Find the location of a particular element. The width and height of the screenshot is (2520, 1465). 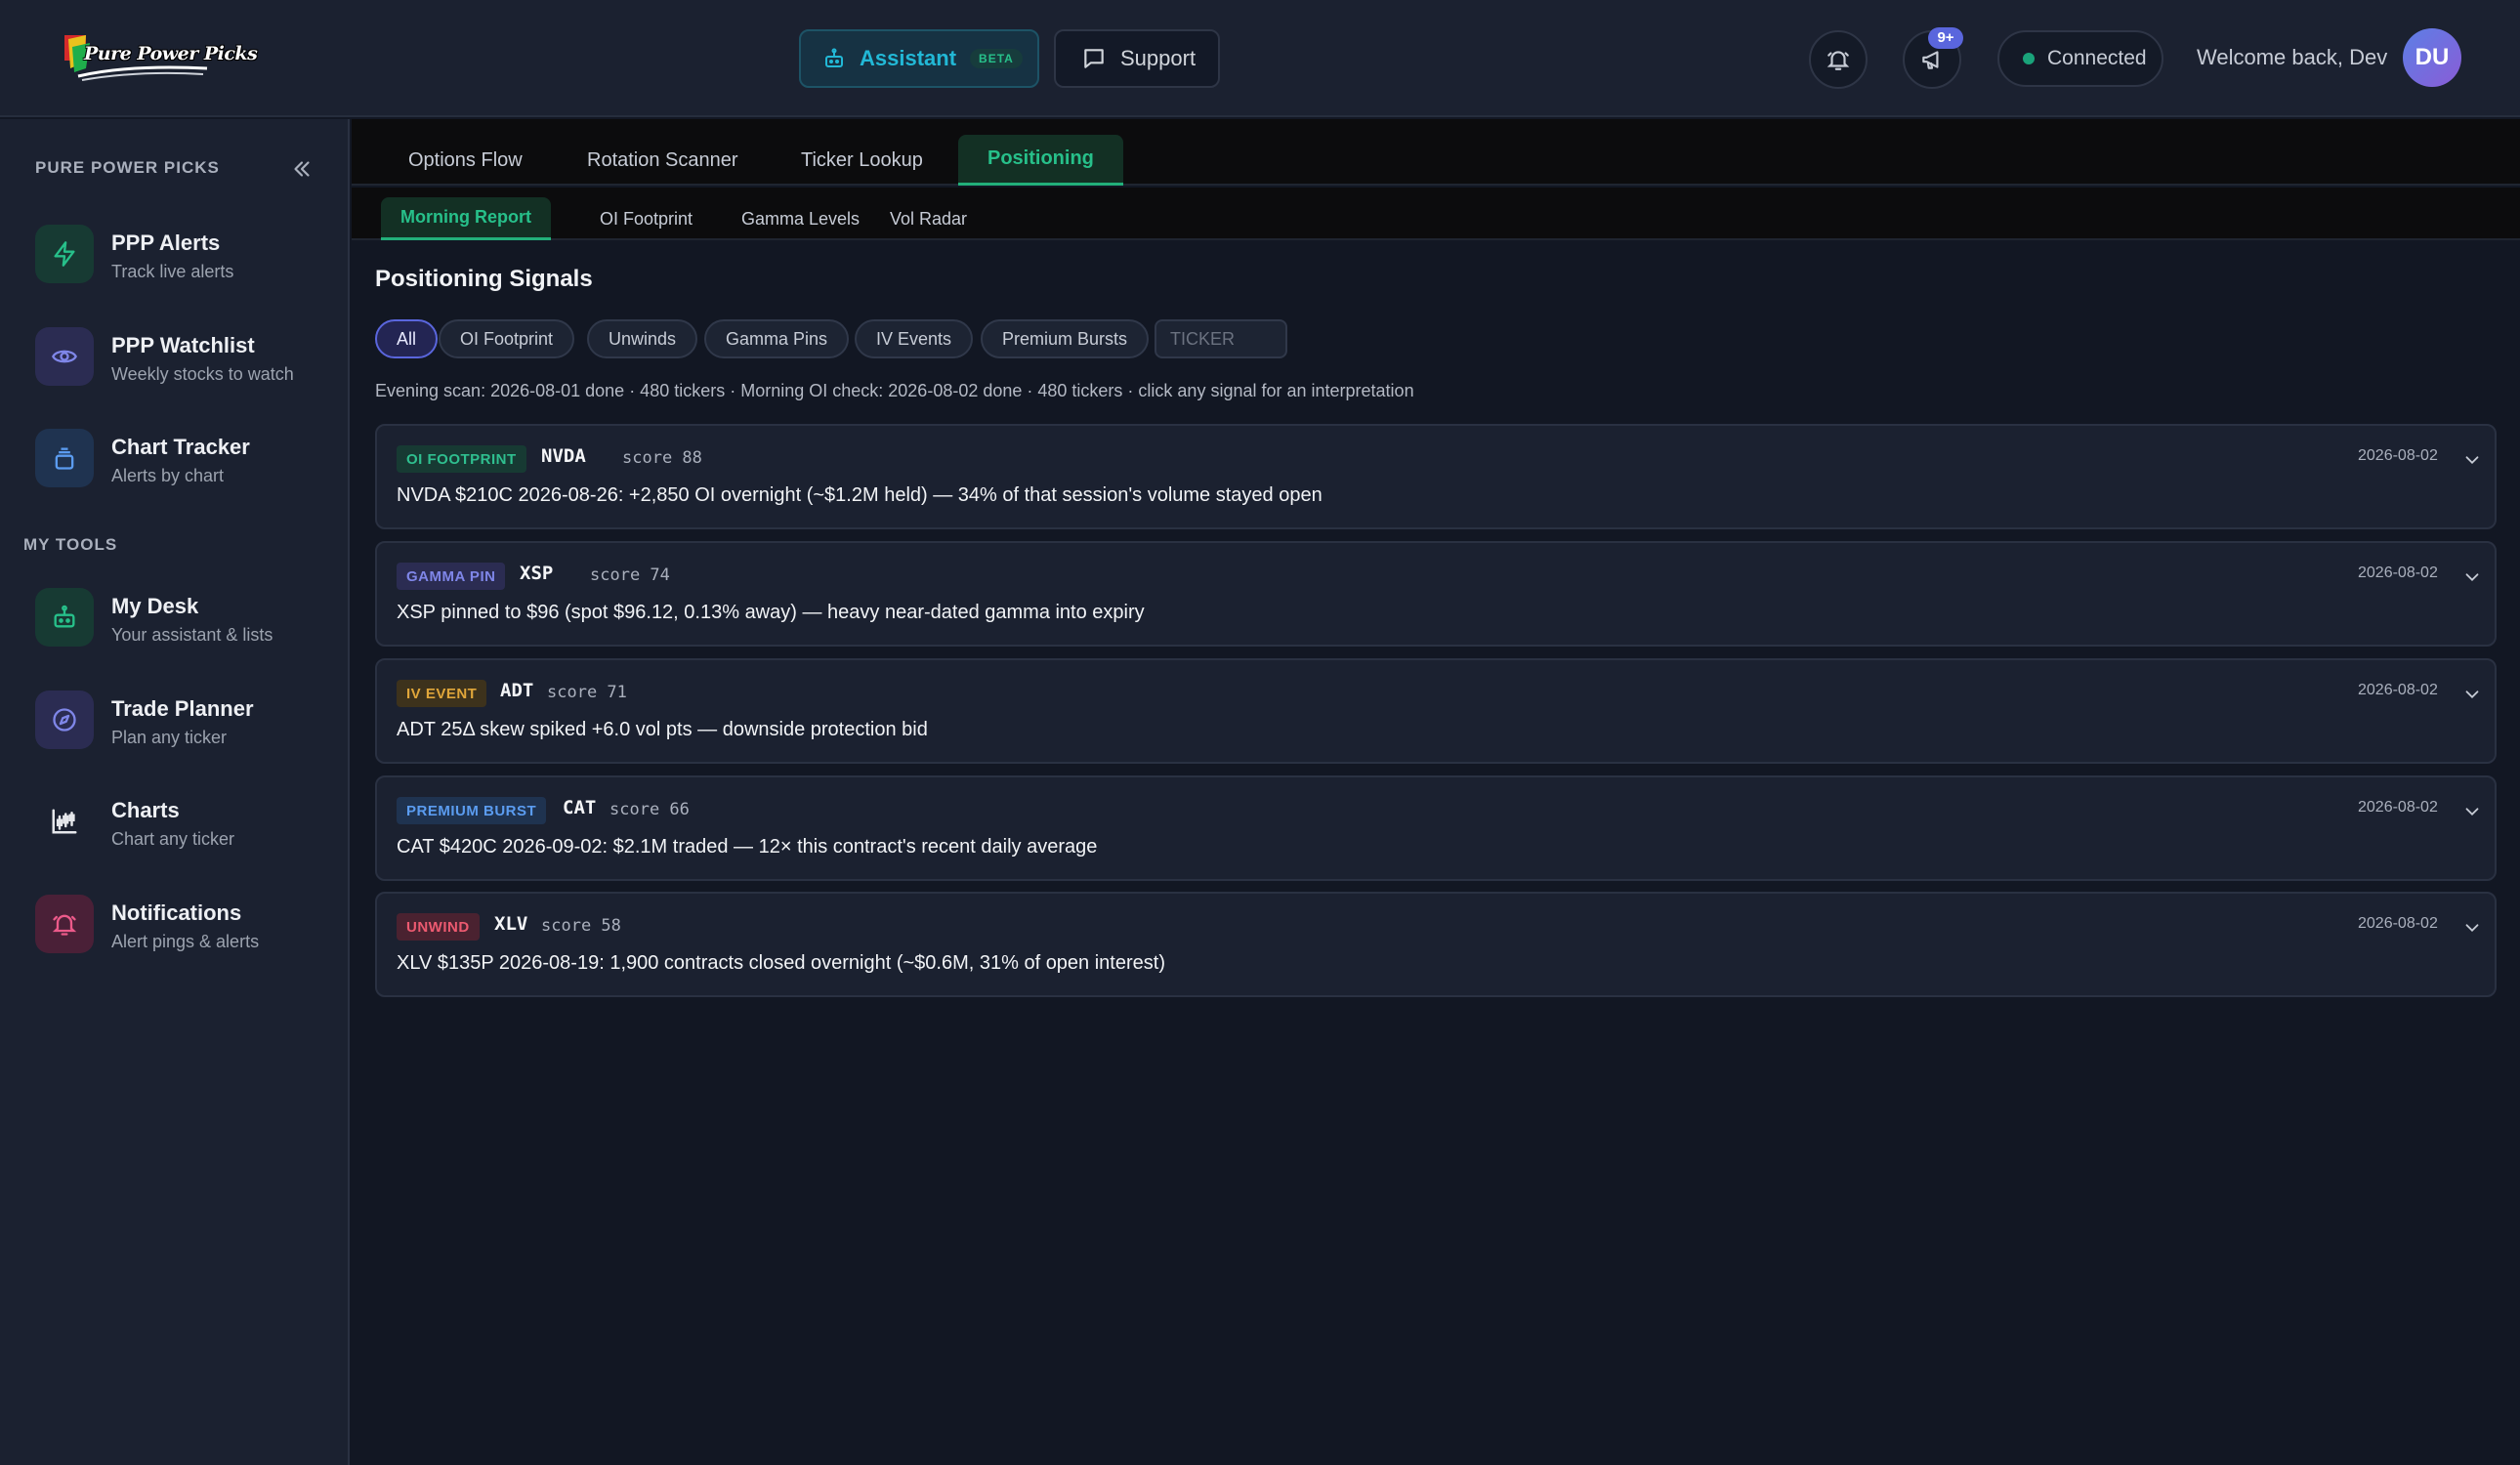

connection-status-label: Connected is located at coordinates (2097, 58).